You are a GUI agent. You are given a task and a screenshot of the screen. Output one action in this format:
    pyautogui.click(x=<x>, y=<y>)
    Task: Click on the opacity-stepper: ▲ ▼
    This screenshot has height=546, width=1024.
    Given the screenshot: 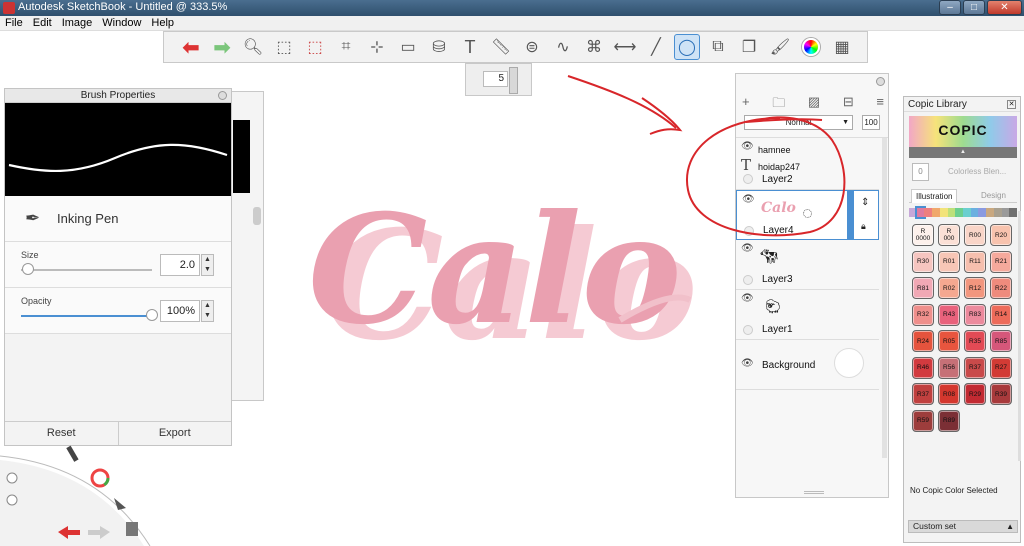 What is the action you would take?
    pyautogui.click(x=207, y=311)
    